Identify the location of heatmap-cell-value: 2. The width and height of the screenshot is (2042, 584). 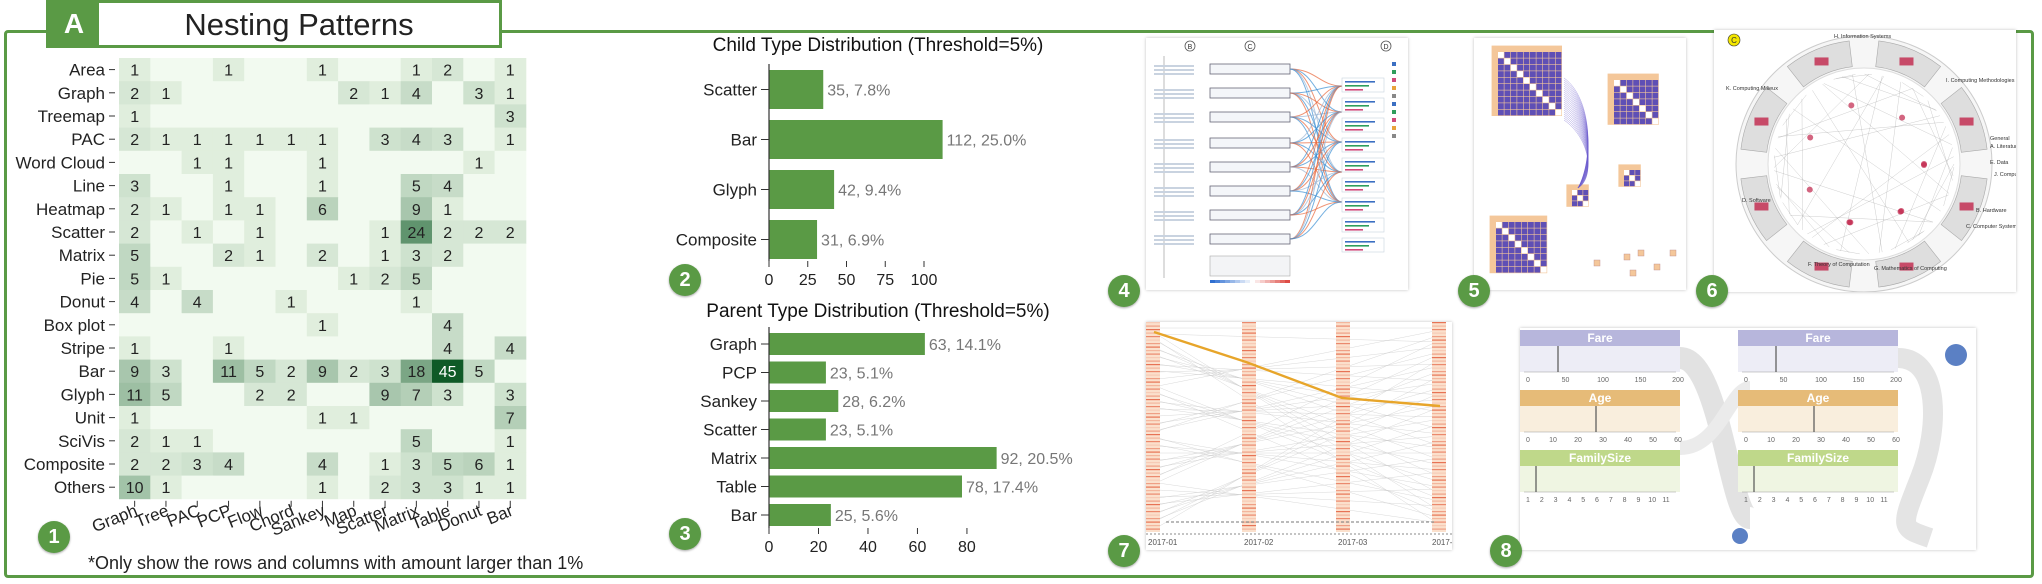
(322, 256).